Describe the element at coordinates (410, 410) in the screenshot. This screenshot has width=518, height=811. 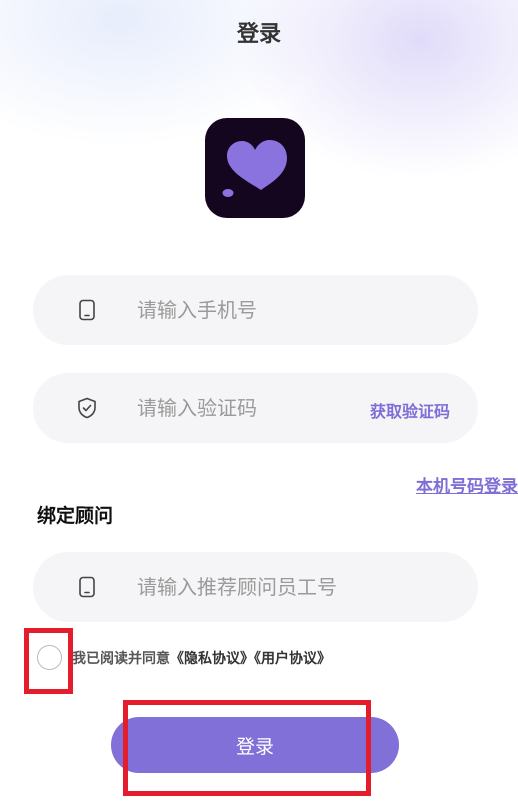
I see `get-code-button: 获取验证码` at that location.